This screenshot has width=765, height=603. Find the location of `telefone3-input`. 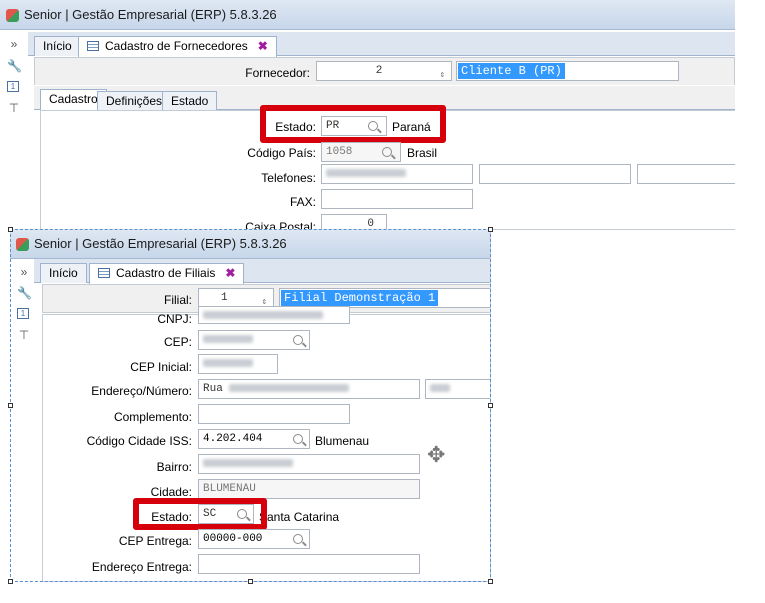

telefone3-input is located at coordinates (686, 174).